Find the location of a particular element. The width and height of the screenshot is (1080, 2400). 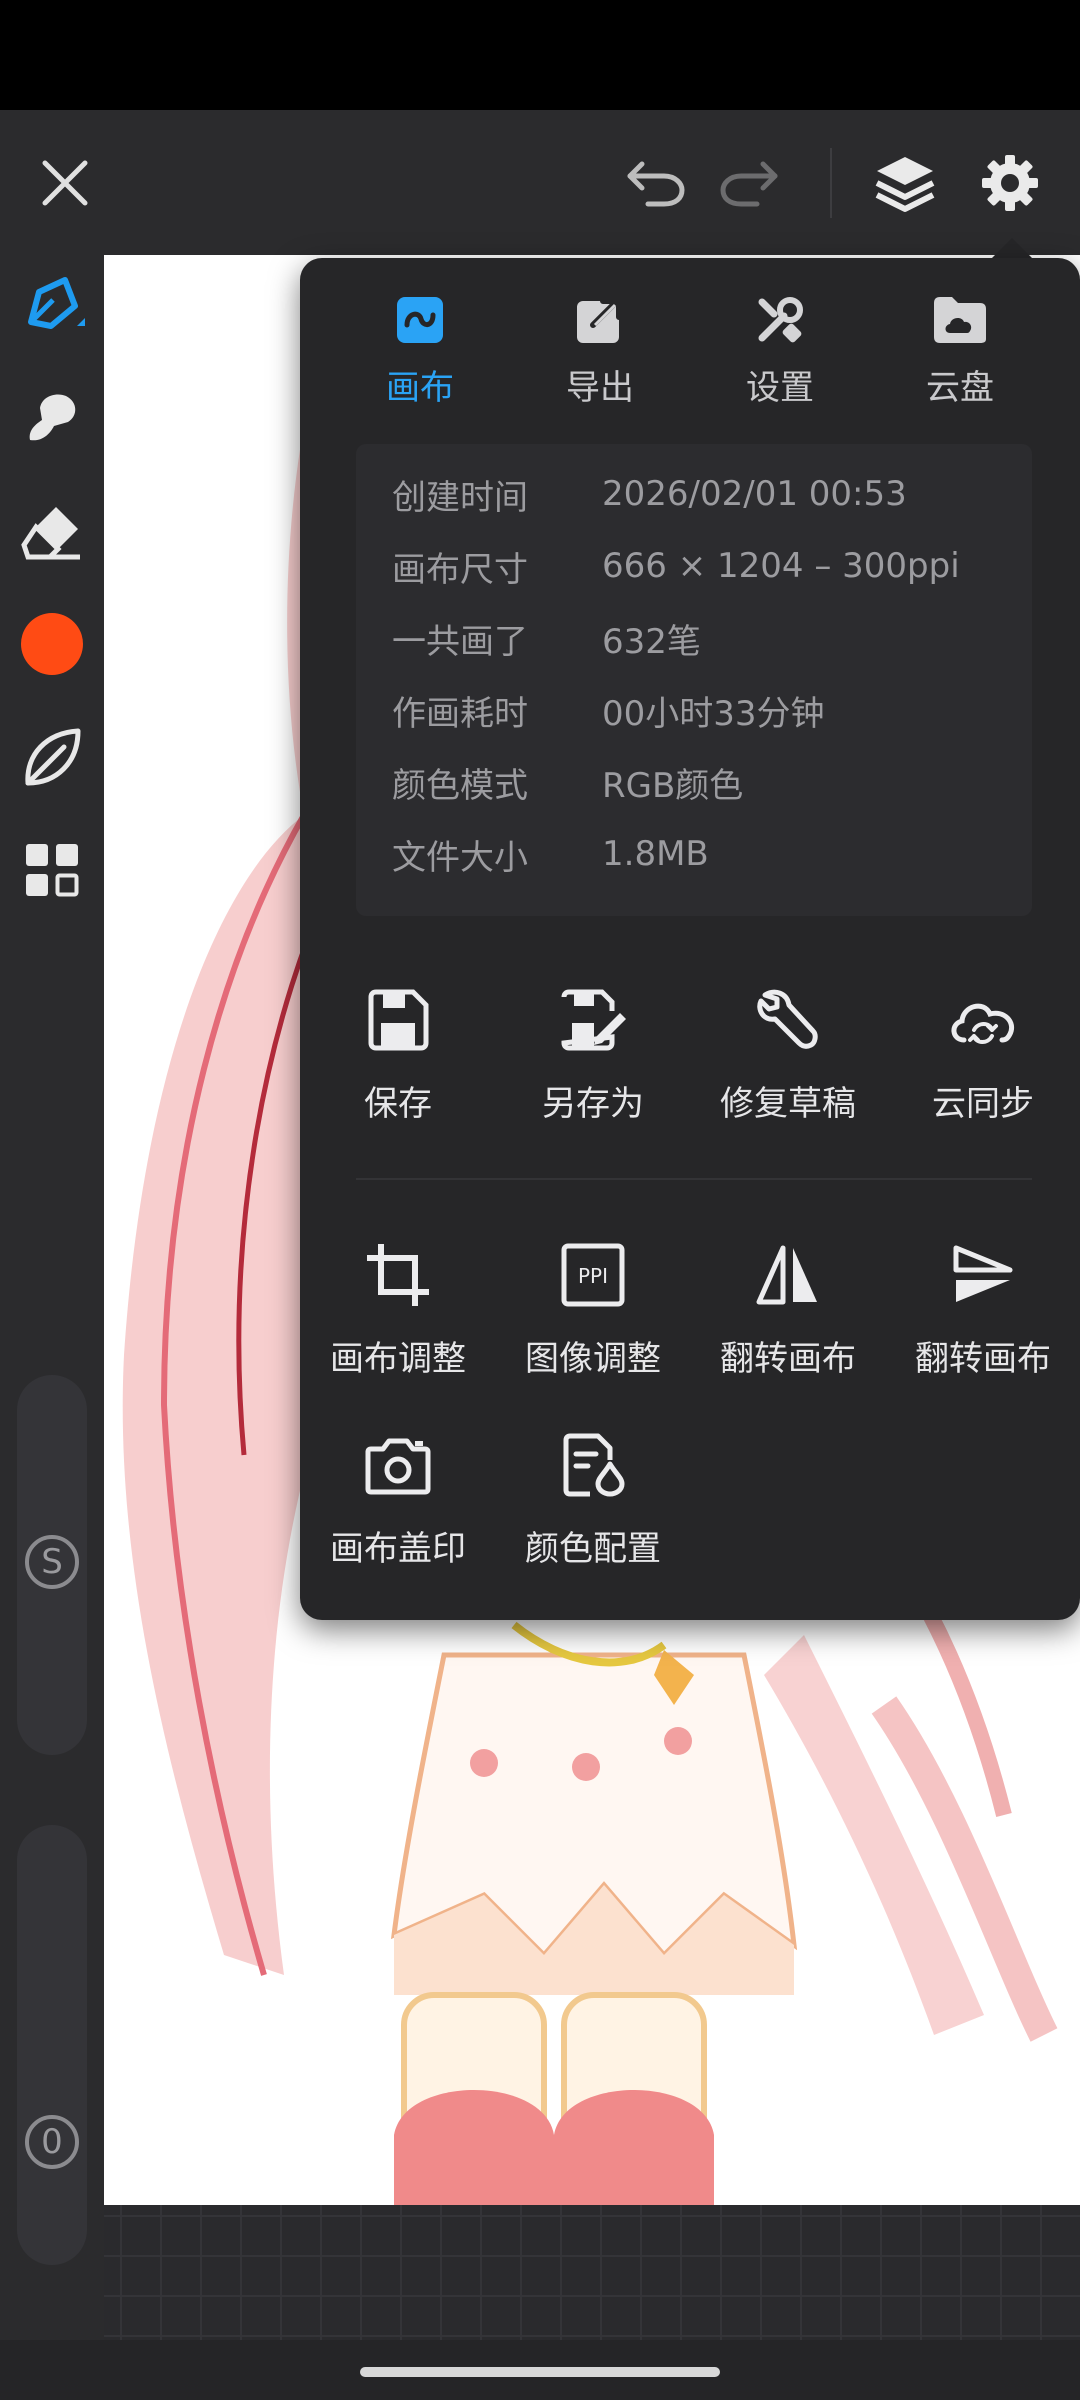

camera-icon is located at coordinates (398, 1466).